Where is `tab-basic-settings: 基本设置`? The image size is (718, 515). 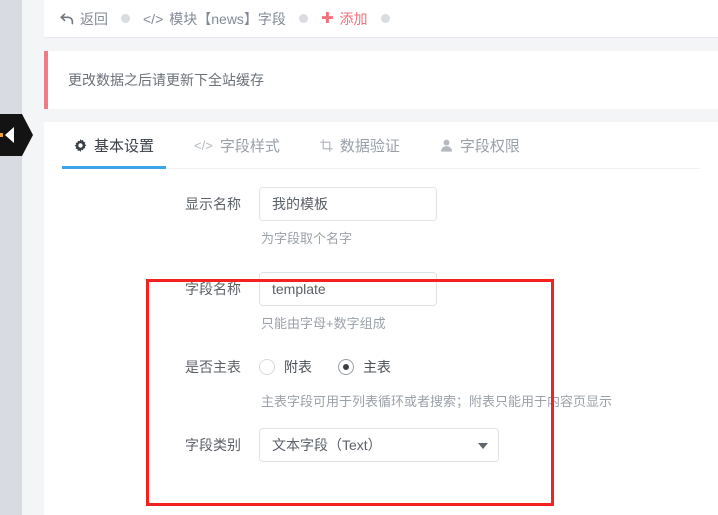
tab-basic-settings: 基本设置 is located at coordinates (114, 146).